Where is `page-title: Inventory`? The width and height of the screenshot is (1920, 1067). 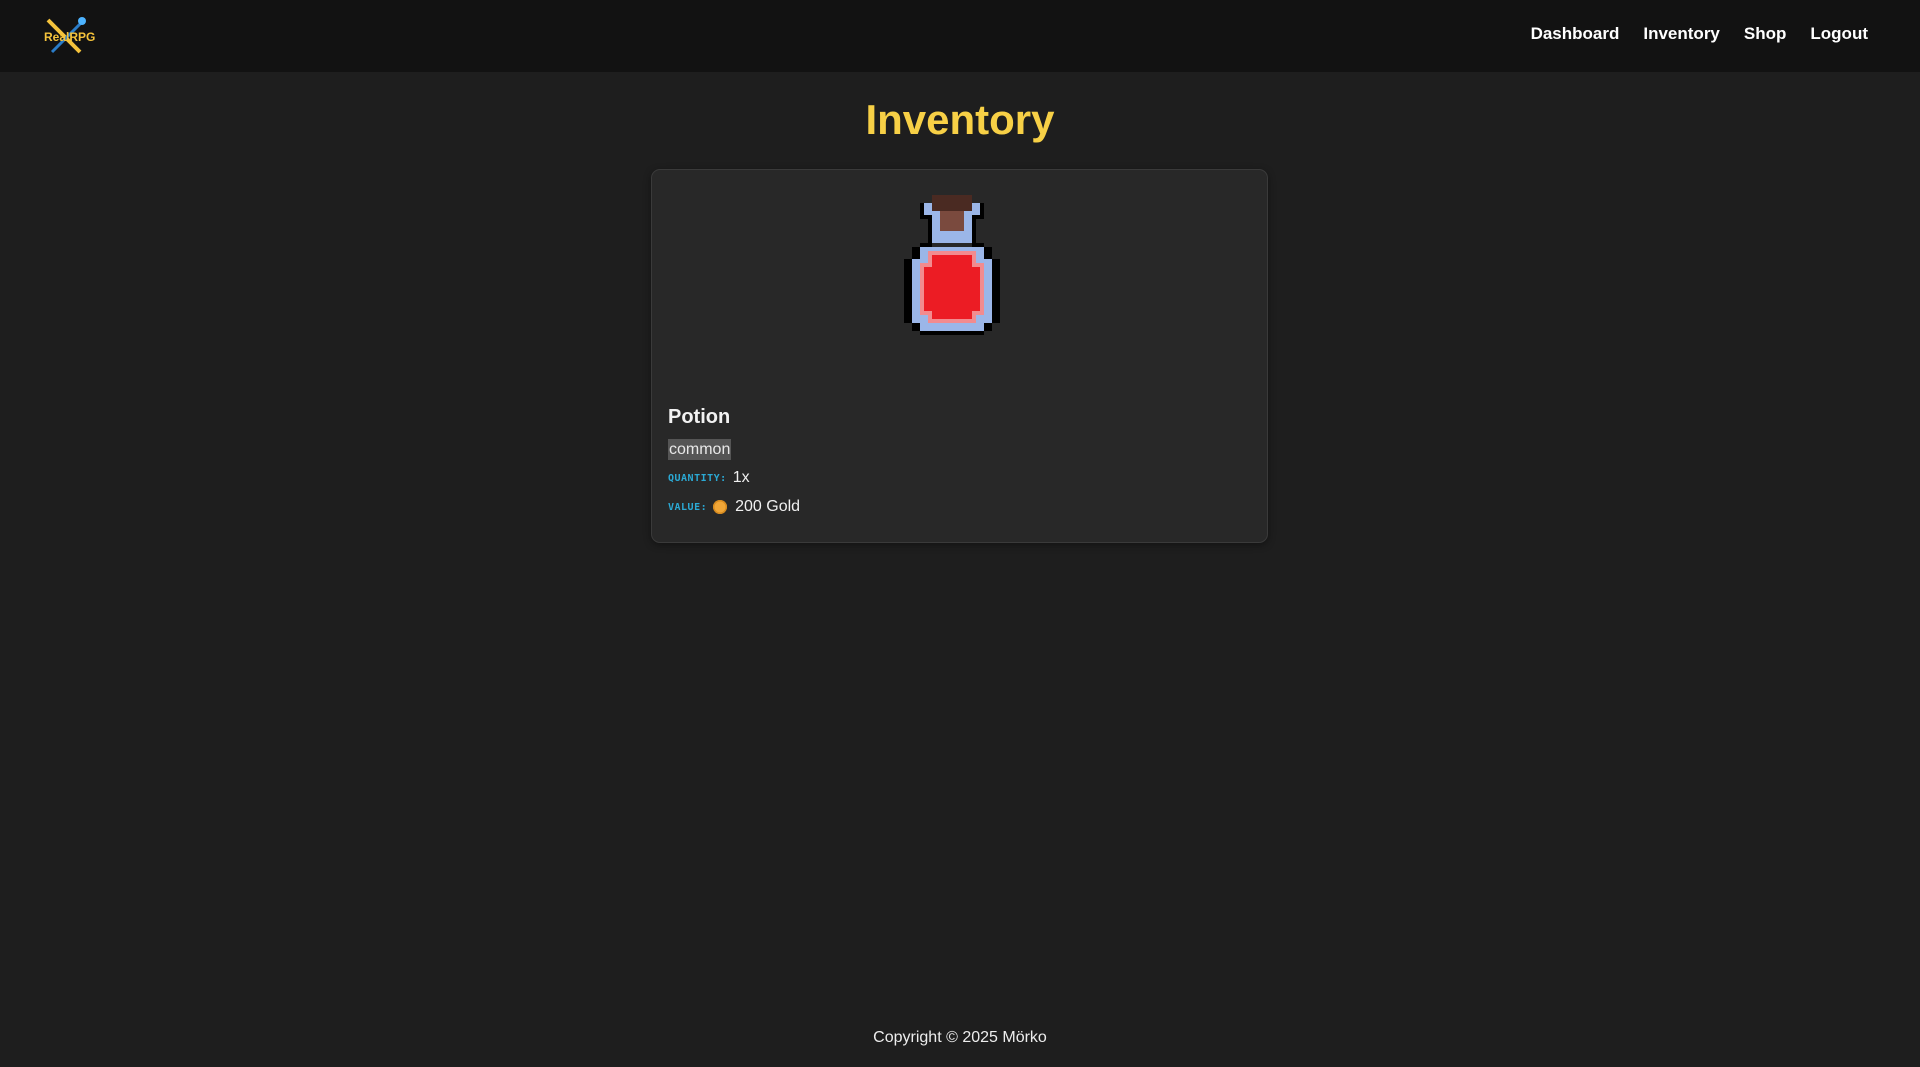 page-title: Inventory is located at coordinates (960, 119).